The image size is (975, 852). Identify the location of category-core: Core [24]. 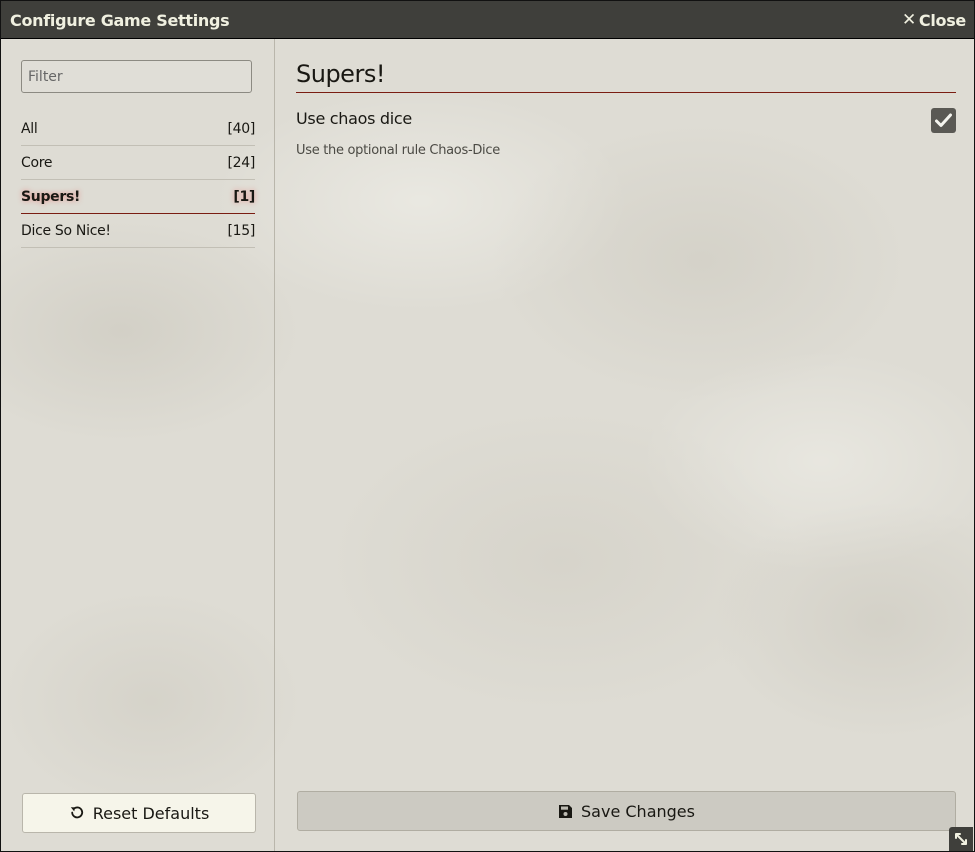
(138, 163).